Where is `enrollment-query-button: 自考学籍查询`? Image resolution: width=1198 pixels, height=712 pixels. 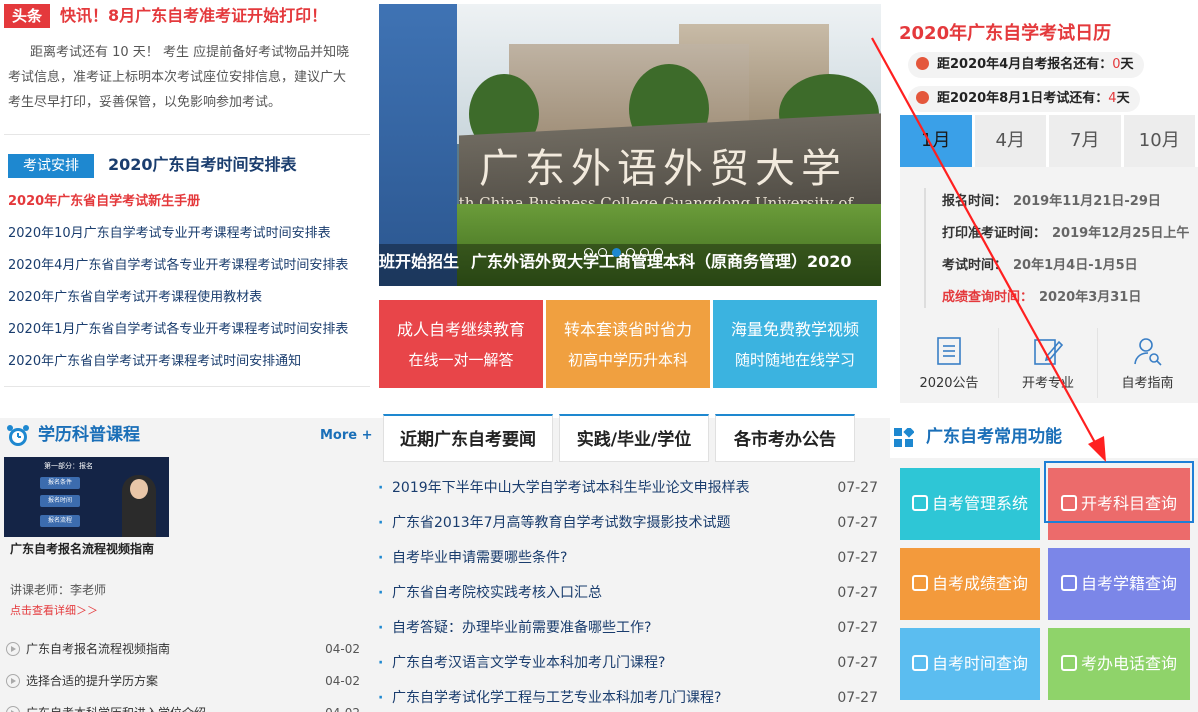
enrollment-query-button: 自考学籍查询 is located at coordinates (1119, 584).